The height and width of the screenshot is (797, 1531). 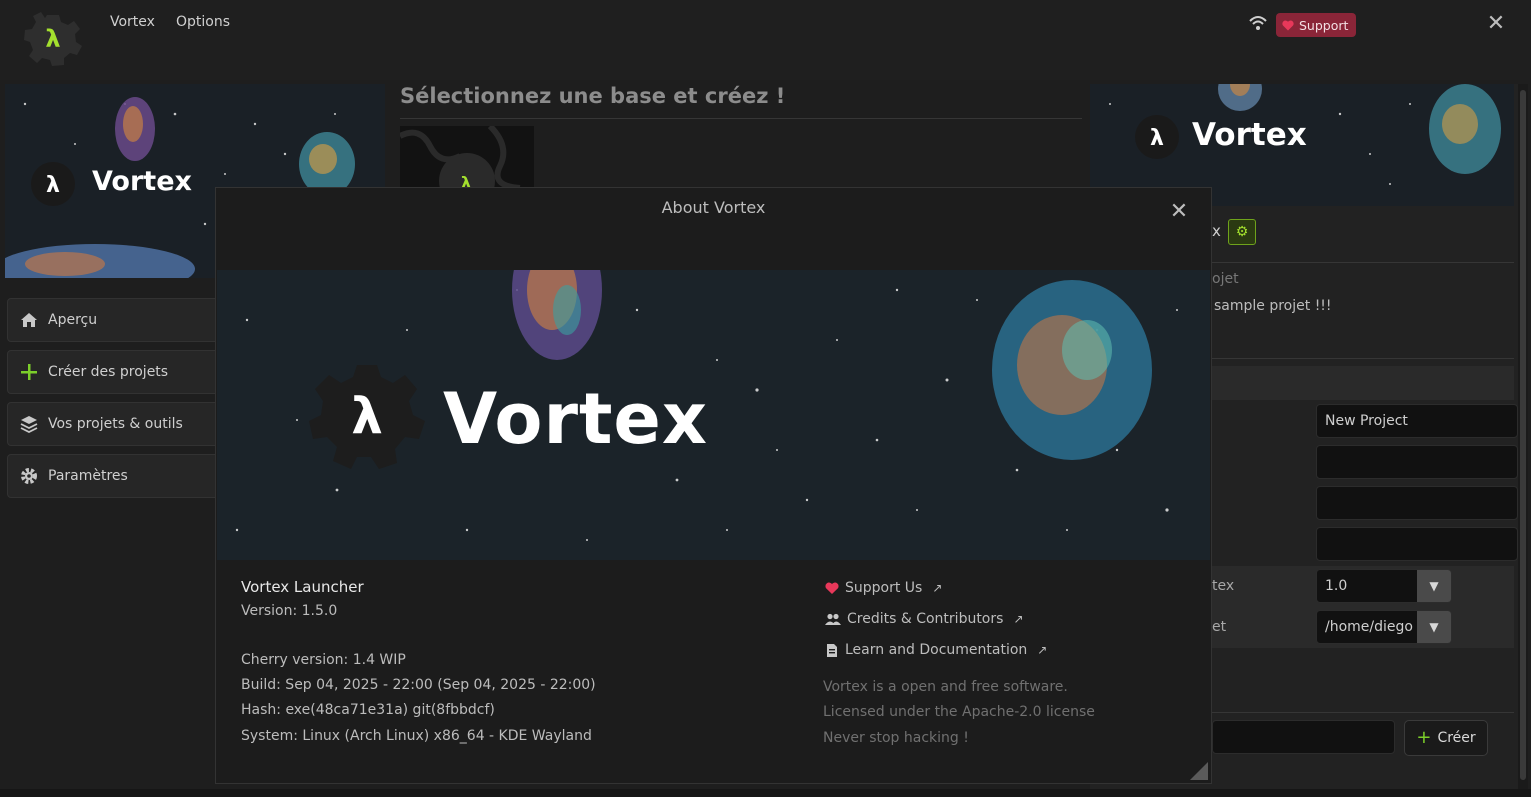 What do you see at coordinates (1496, 24) in the screenshot?
I see `close-window-button: ✕` at bounding box center [1496, 24].